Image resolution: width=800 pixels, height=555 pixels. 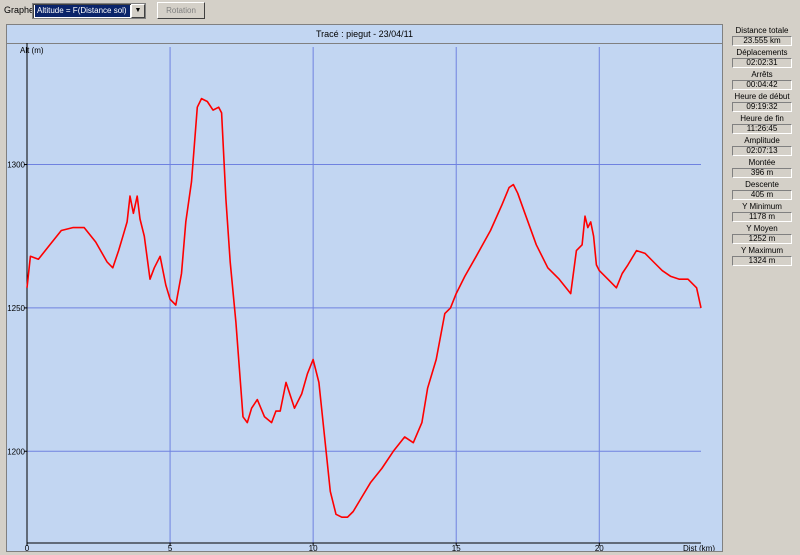 What do you see at coordinates (762, 195) in the screenshot?
I see `stat-value: 405 m` at bounding box center [762, 195].